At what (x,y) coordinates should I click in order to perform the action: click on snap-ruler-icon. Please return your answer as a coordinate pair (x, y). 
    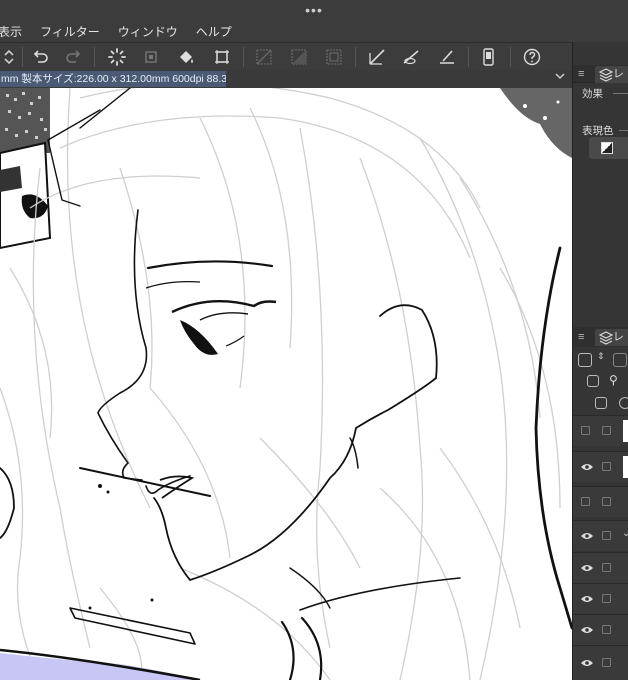
    Looking at the image, I should click on (377, 57).